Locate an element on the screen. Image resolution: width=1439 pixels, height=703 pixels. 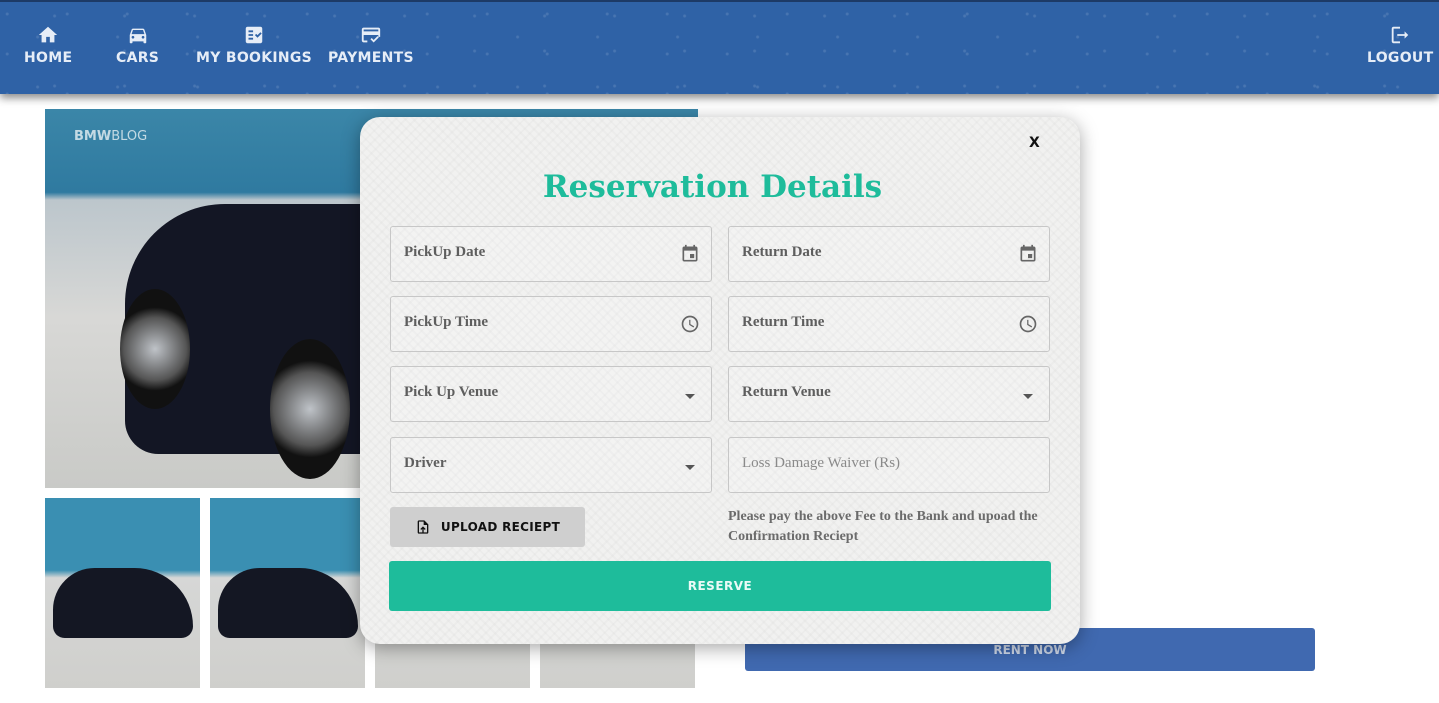
bmwblog-watermark: BMWBLOG is located at coordinates (110, 136).